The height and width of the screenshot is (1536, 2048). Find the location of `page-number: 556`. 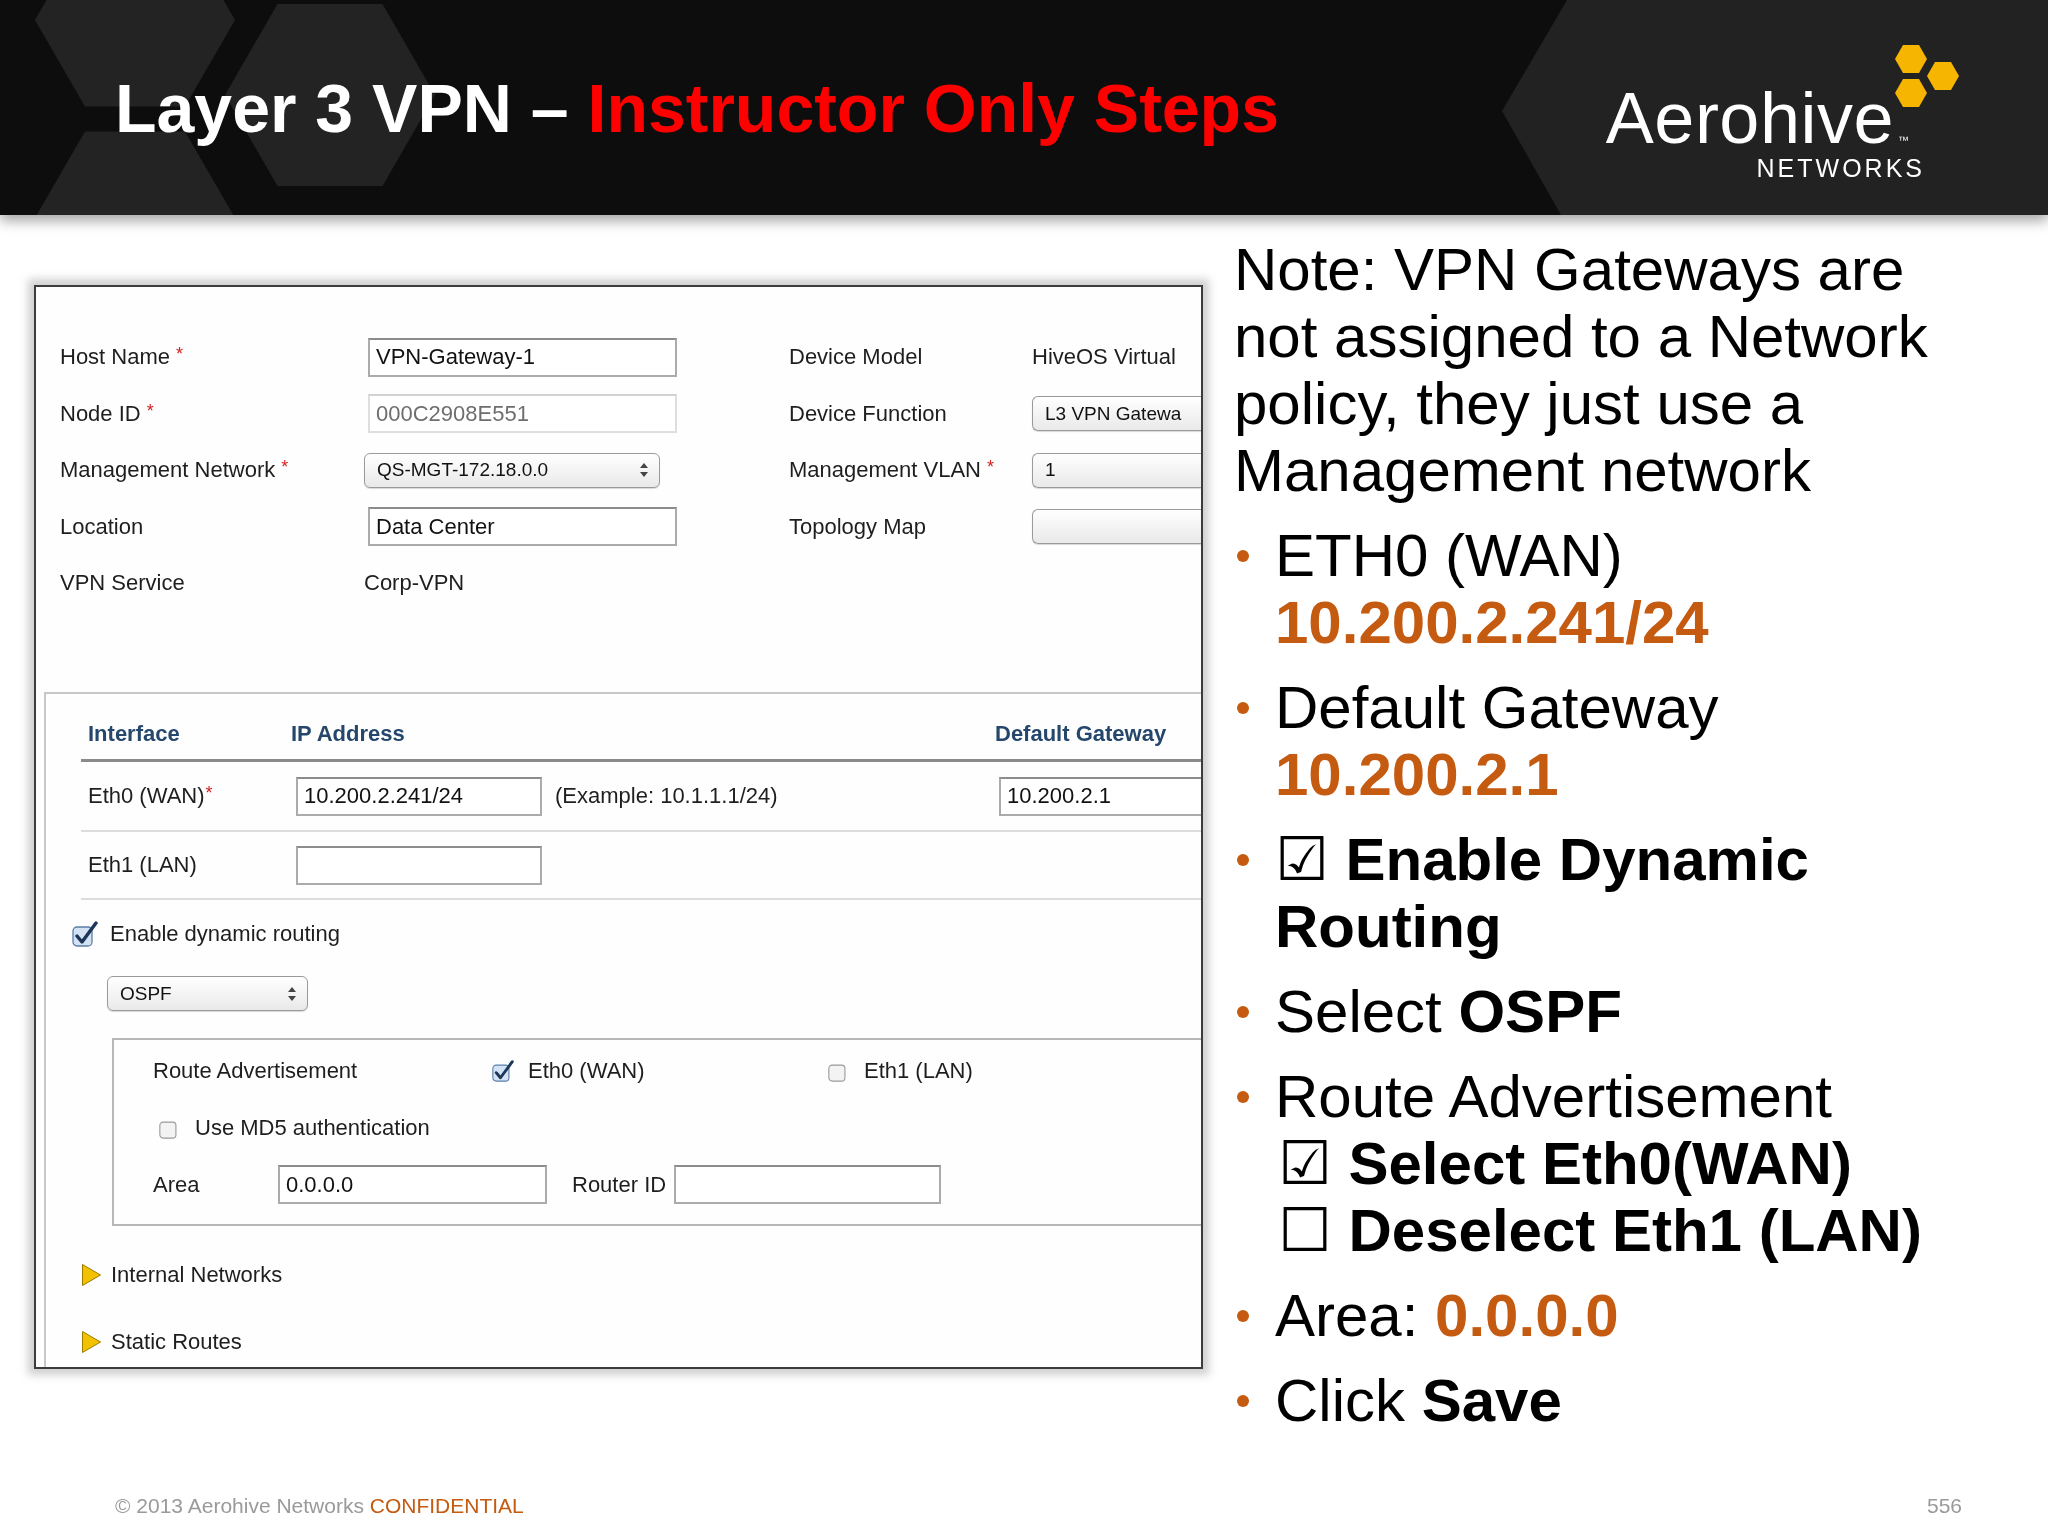

page-number: 556 is located at coordinates (1944, 1506).